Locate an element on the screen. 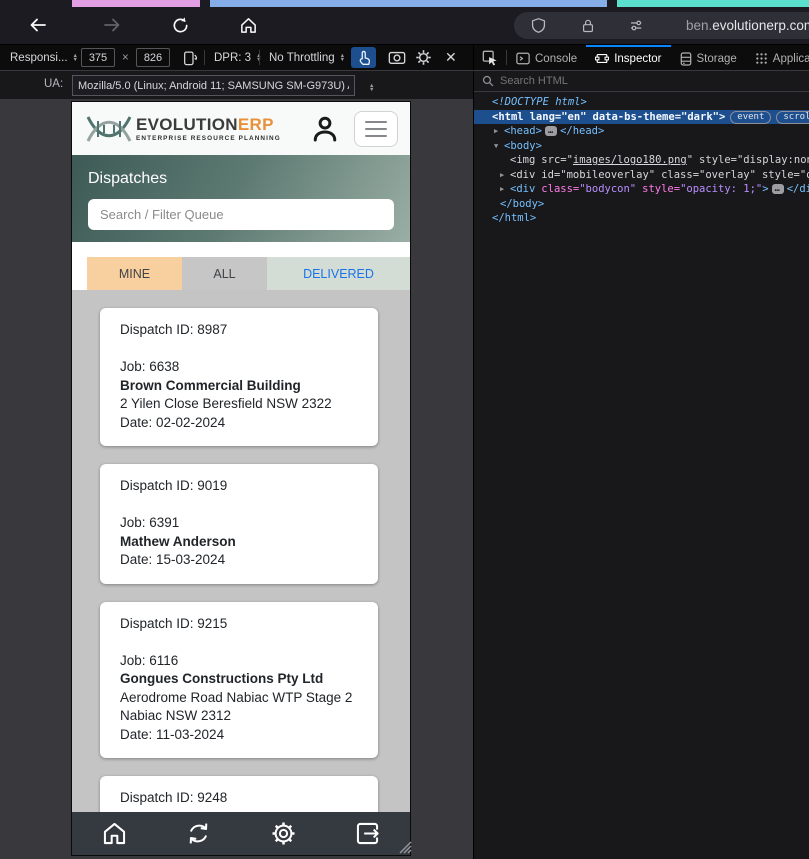  tab-all: ALL is located at coordinates (224, 273).